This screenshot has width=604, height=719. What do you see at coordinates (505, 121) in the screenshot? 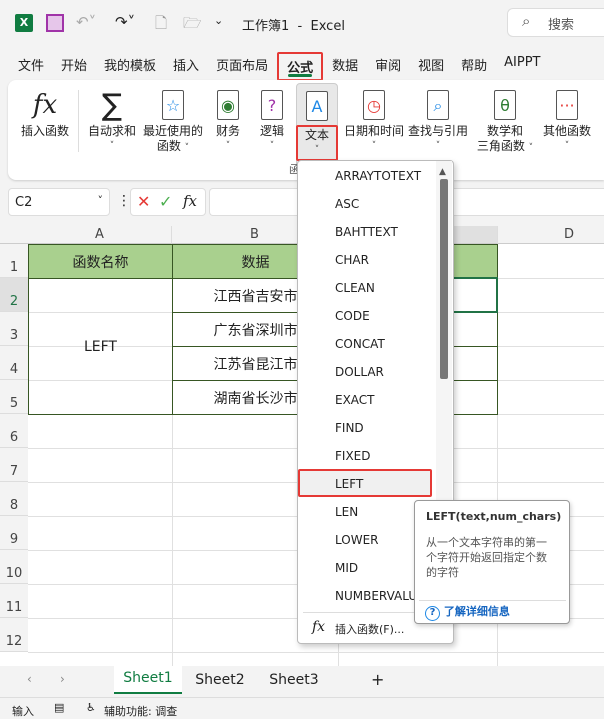
I see `math-button: θ 数学和 三角函数 ˅` at bounding box center [505, 121].